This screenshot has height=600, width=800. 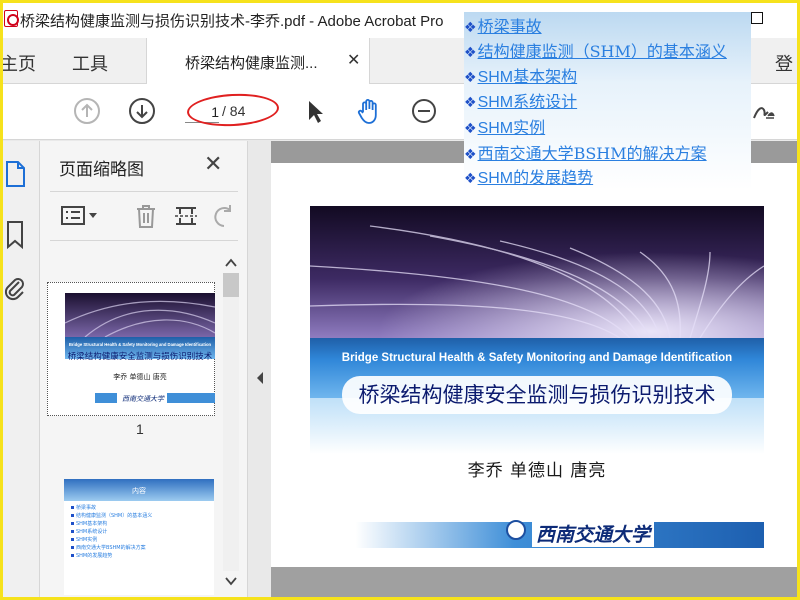 I want to click on undo-icon, so click(x=224, y=216).